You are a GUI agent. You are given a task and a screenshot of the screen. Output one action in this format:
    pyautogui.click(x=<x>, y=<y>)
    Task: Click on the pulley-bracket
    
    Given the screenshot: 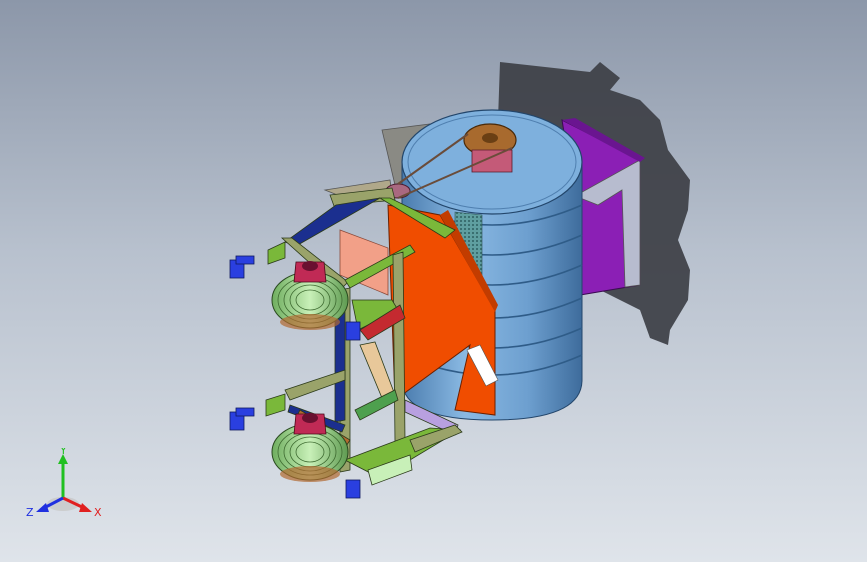 What is the action you would take?
    pyautogui.click(x=492, y=161)
    